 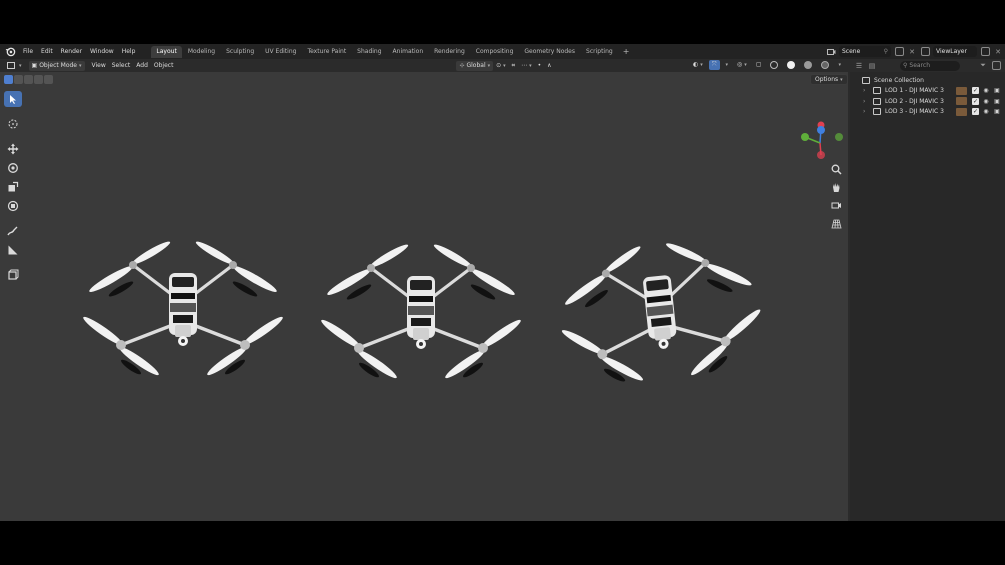 What do you see at coordinates (8, 79) in the screenshot?
I see `select-new-icon` at bounding box center [8, 79].